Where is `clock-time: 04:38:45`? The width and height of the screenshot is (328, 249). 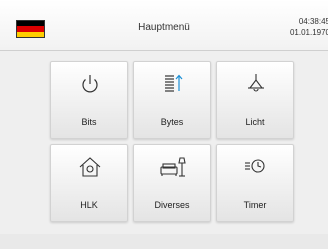
clock-time: 04:38:45 is located at coordinates (313, 21).